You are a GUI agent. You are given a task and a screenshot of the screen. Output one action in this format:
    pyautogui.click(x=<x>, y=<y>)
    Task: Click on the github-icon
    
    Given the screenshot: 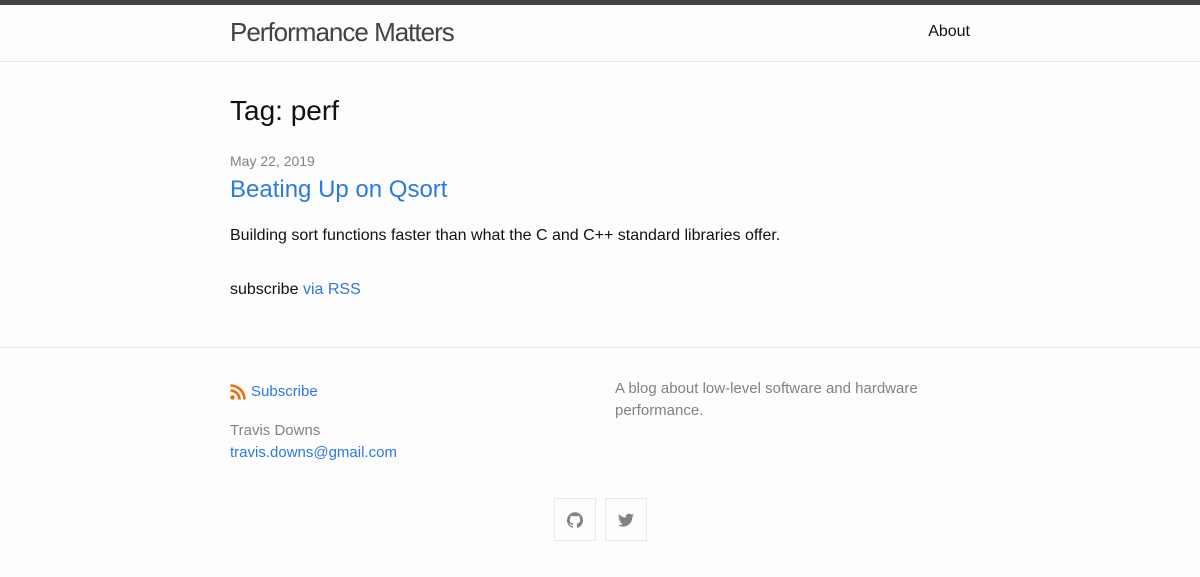 What is the action you would take?
    pyautogui.click(x=575, y=519)
    